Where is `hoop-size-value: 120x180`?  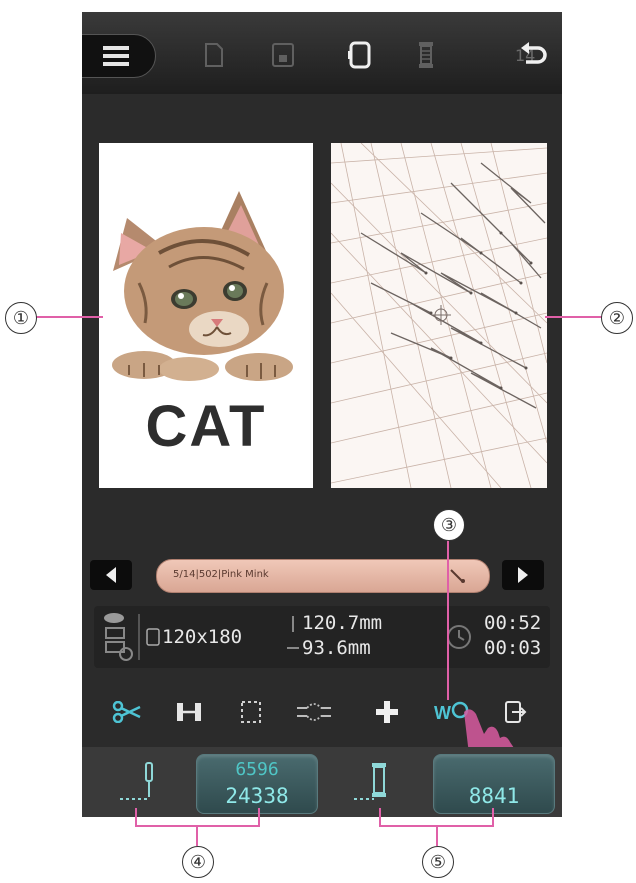
hoop-size-value: 120x180 is located at coordinates (202, 637).